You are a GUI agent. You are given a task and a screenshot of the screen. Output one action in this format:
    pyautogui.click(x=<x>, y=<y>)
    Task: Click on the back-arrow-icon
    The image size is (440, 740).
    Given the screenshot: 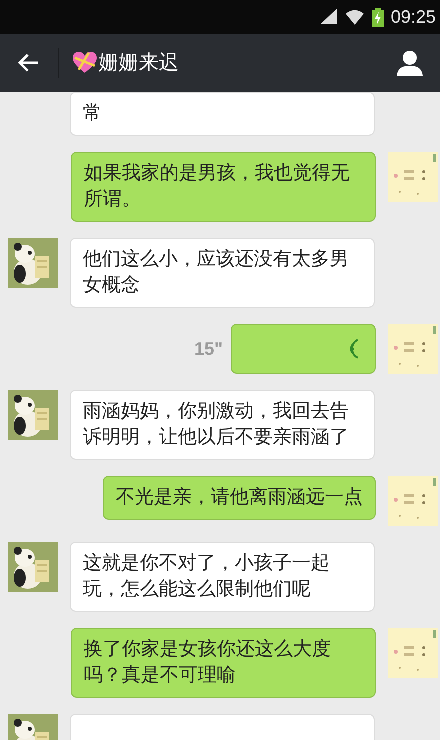 What is the action you would take?
    pyautogui.click(x=29, y=63)
    